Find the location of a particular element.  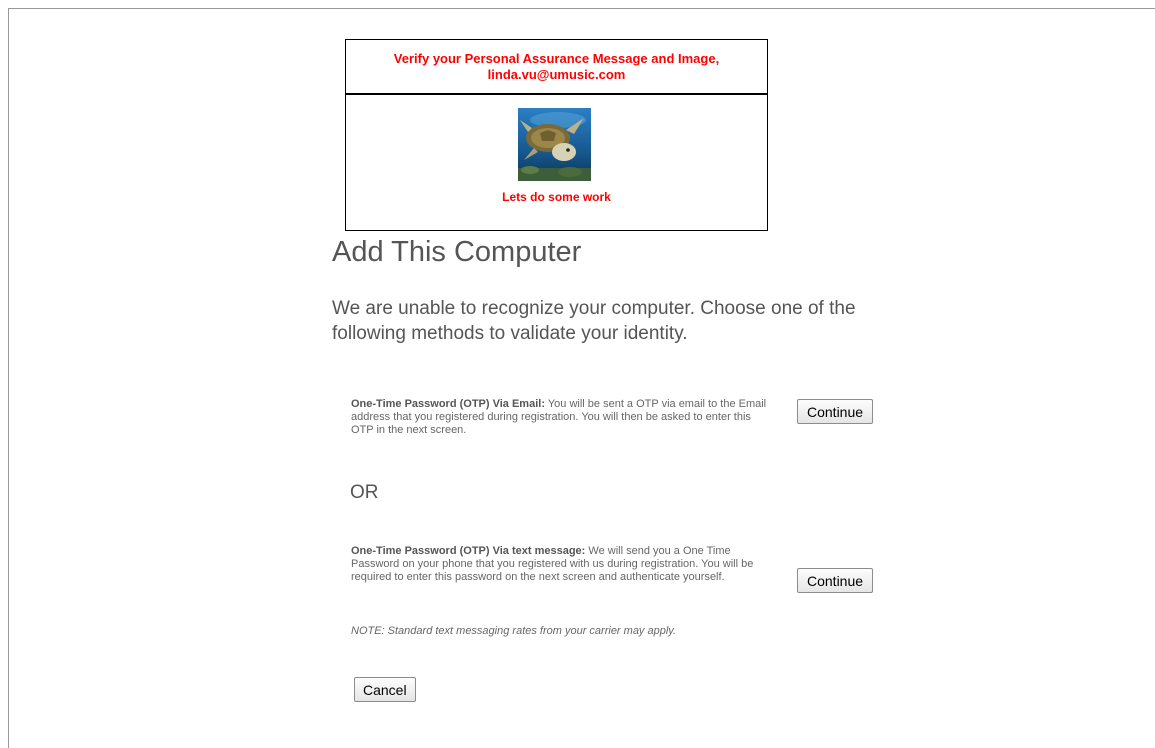

email-continue-button: Continue is located at coordinates (835, 411).